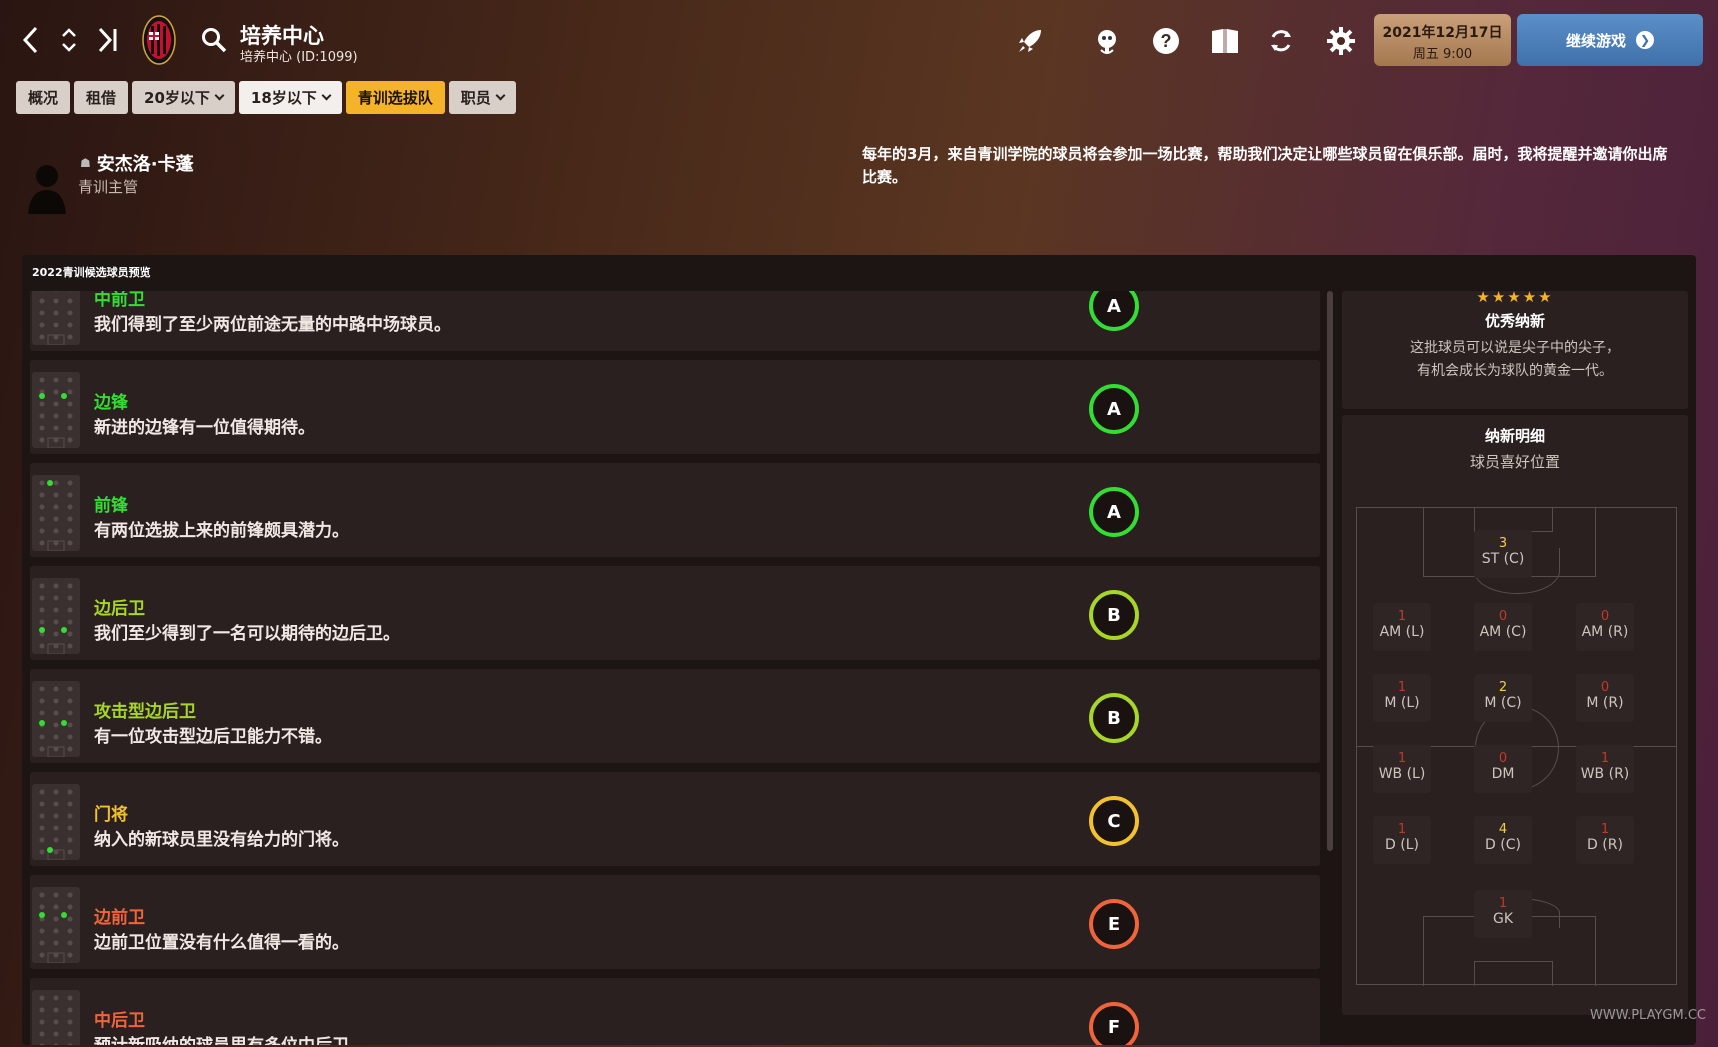 The height and width of the screenshot is (1047, 1718). Describe the element at coordinates (1605, 703) in the screenshot. I see `position-label: M (R)` at that location.